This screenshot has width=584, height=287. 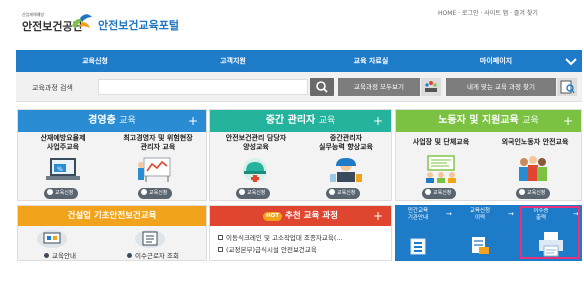 I want to click on recommended-panel-header: HOT 추천 교육 과정 +, so click(x=300, y=216).